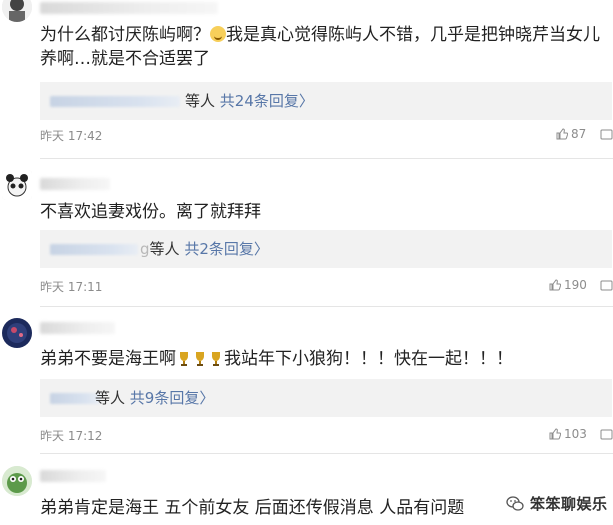  I want to click on like-count: 103, so click(575, 434).